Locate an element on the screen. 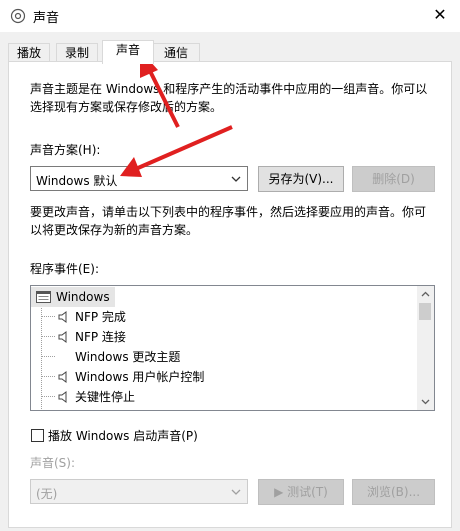 The width and height of the screenshot is (460, 531). tab-sounds: 声音 is located at coordinates (128, 52).